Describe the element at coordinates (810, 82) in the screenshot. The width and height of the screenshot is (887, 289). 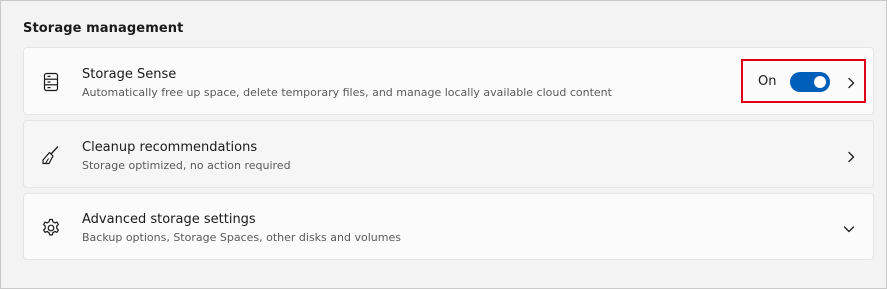
I see `storage-sense-toggle` at that location.